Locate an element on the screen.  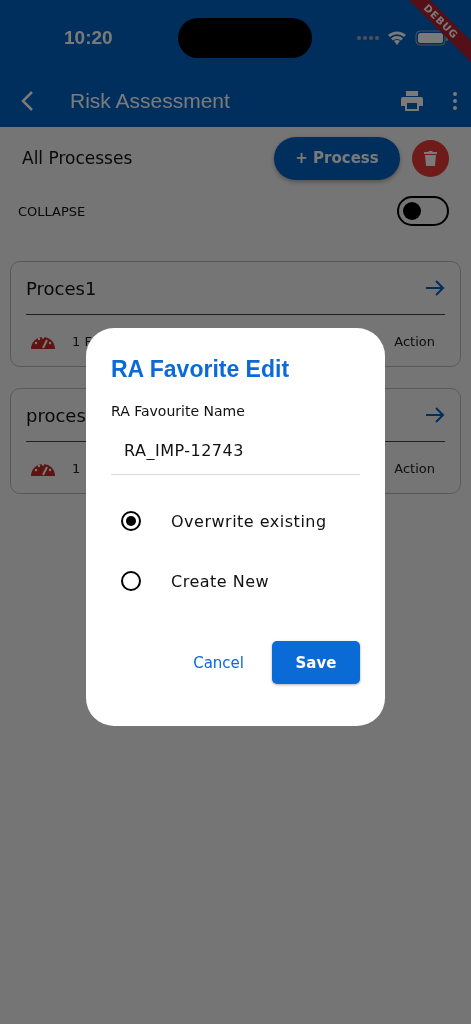
process-name: Proces1 is located at coordinates (61, 288).